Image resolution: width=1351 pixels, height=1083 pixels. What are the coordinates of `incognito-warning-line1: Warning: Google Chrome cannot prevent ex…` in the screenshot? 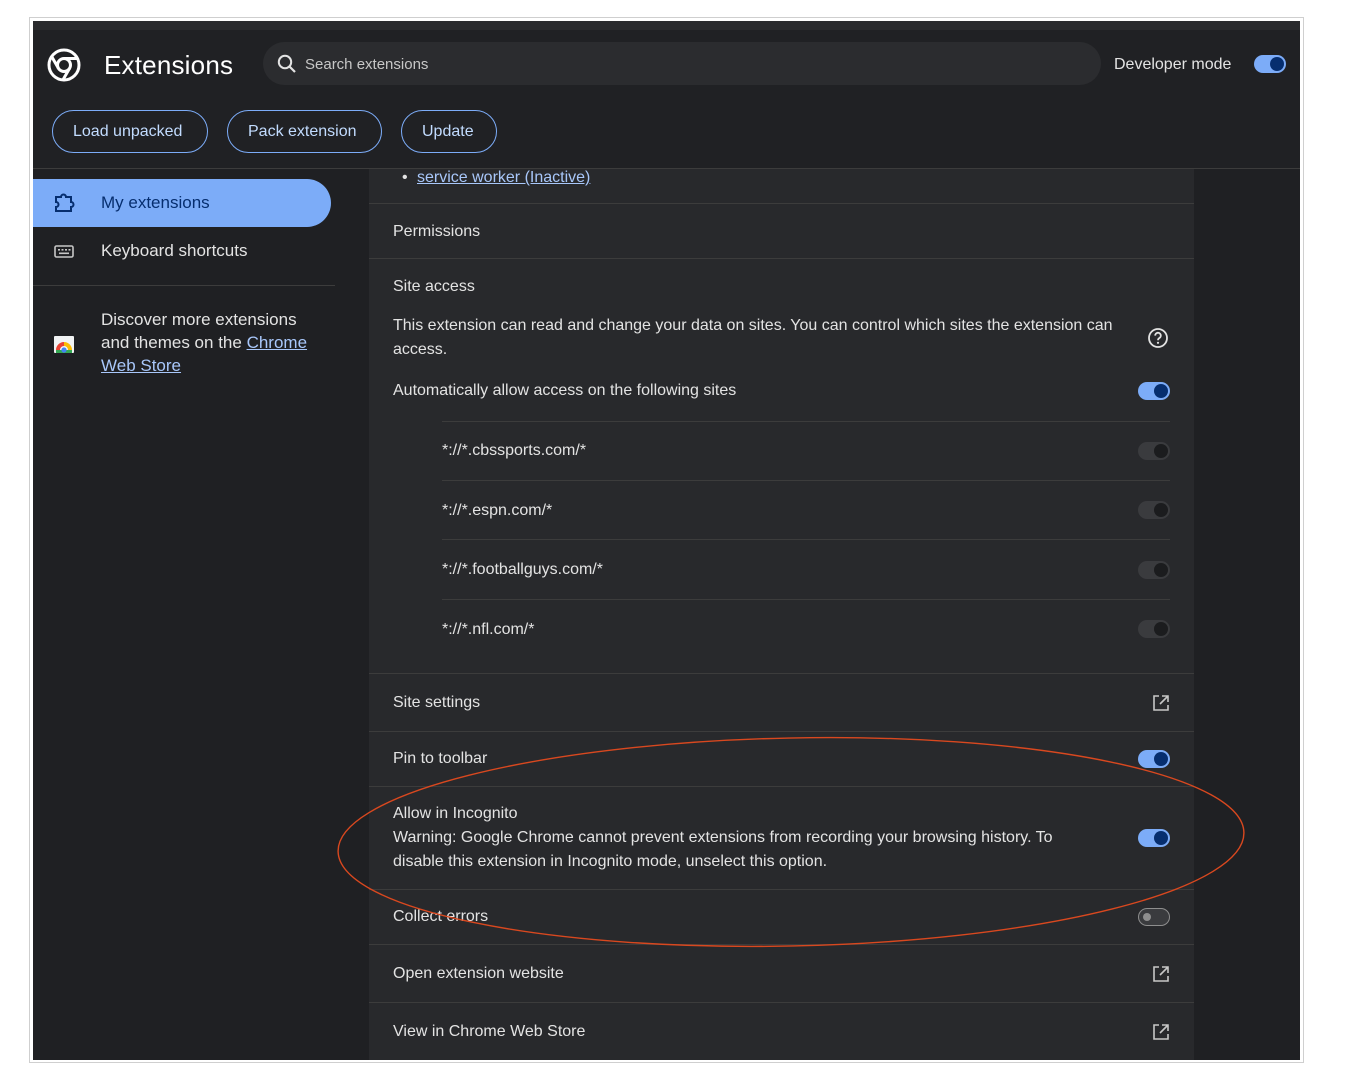 It's located at (723, 837).